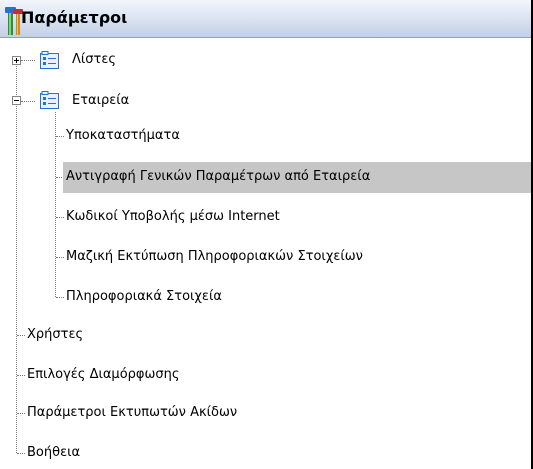 Image resolution: width=533 pixels, height=469 pixels. What do you see at coordinates (103, 374) in the screenshot?
I see `tree-item-label: Επιλογές Διαμόρφωσης` at bounding box center [103, 374].